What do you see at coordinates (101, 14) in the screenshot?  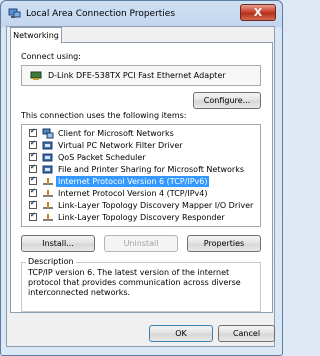 I see `window-title: Local Area Connection Properties` at bounding box center [101, 14].